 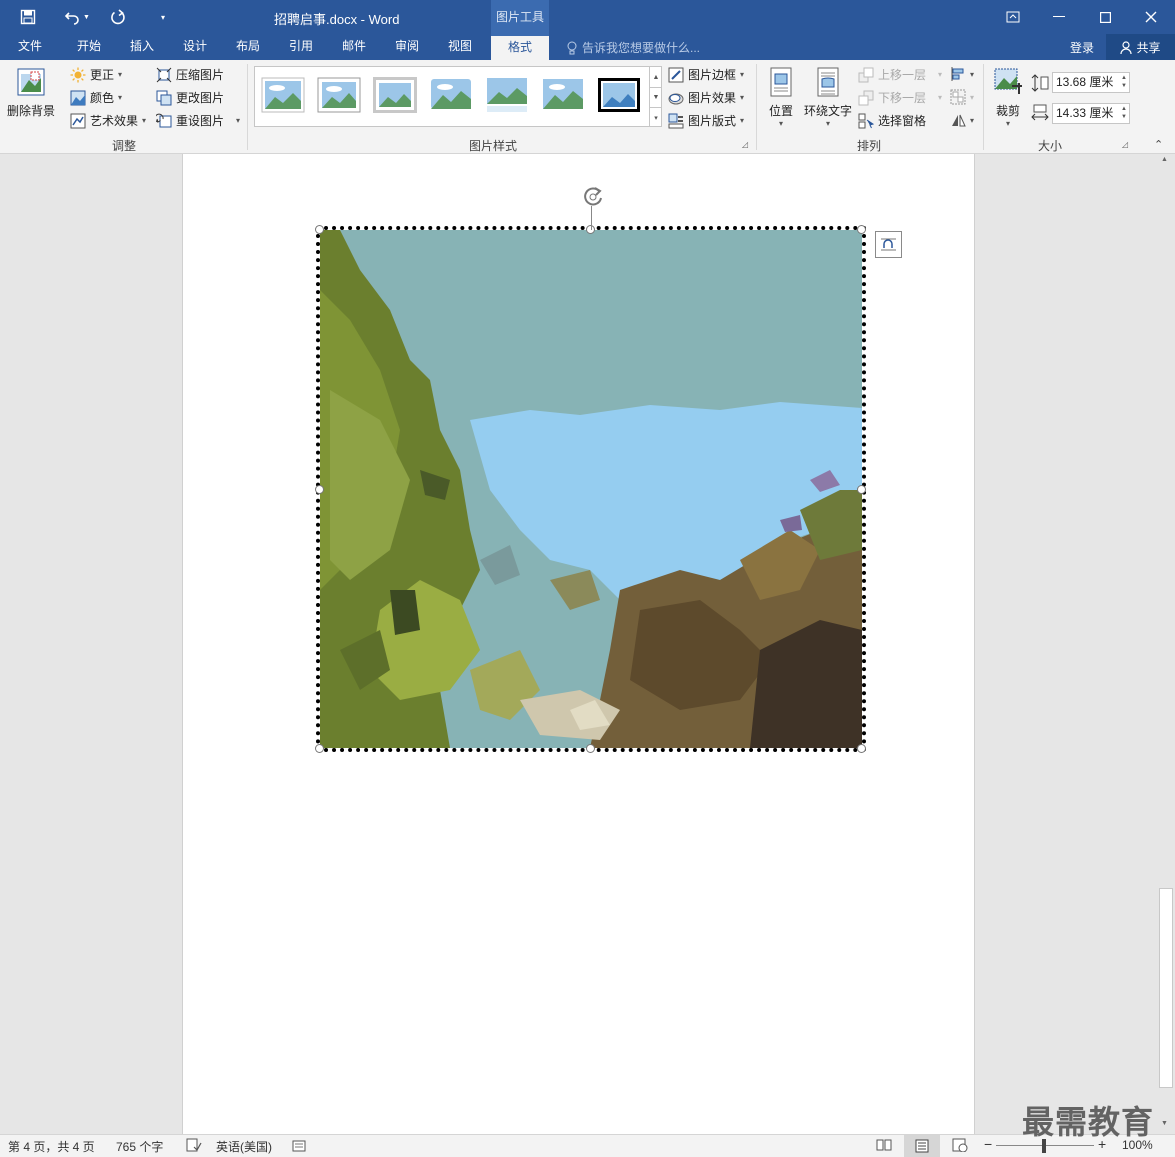 I want to click on width-spinner: ▲ ▼, so click(x=1124, y=113).